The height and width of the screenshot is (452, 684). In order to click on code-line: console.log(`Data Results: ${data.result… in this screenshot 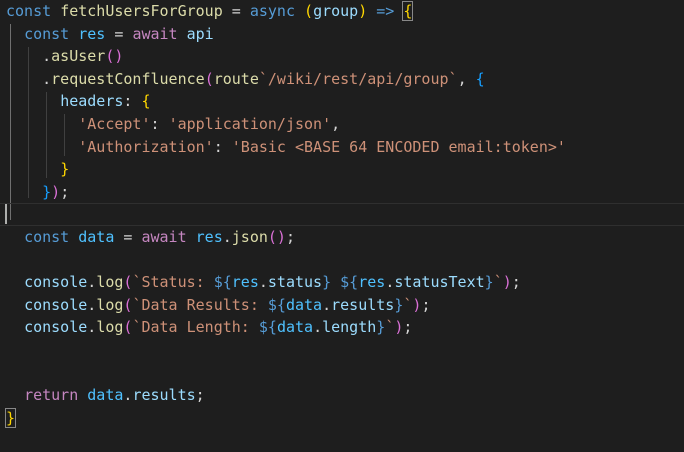, I will do `click(227, 304)`.